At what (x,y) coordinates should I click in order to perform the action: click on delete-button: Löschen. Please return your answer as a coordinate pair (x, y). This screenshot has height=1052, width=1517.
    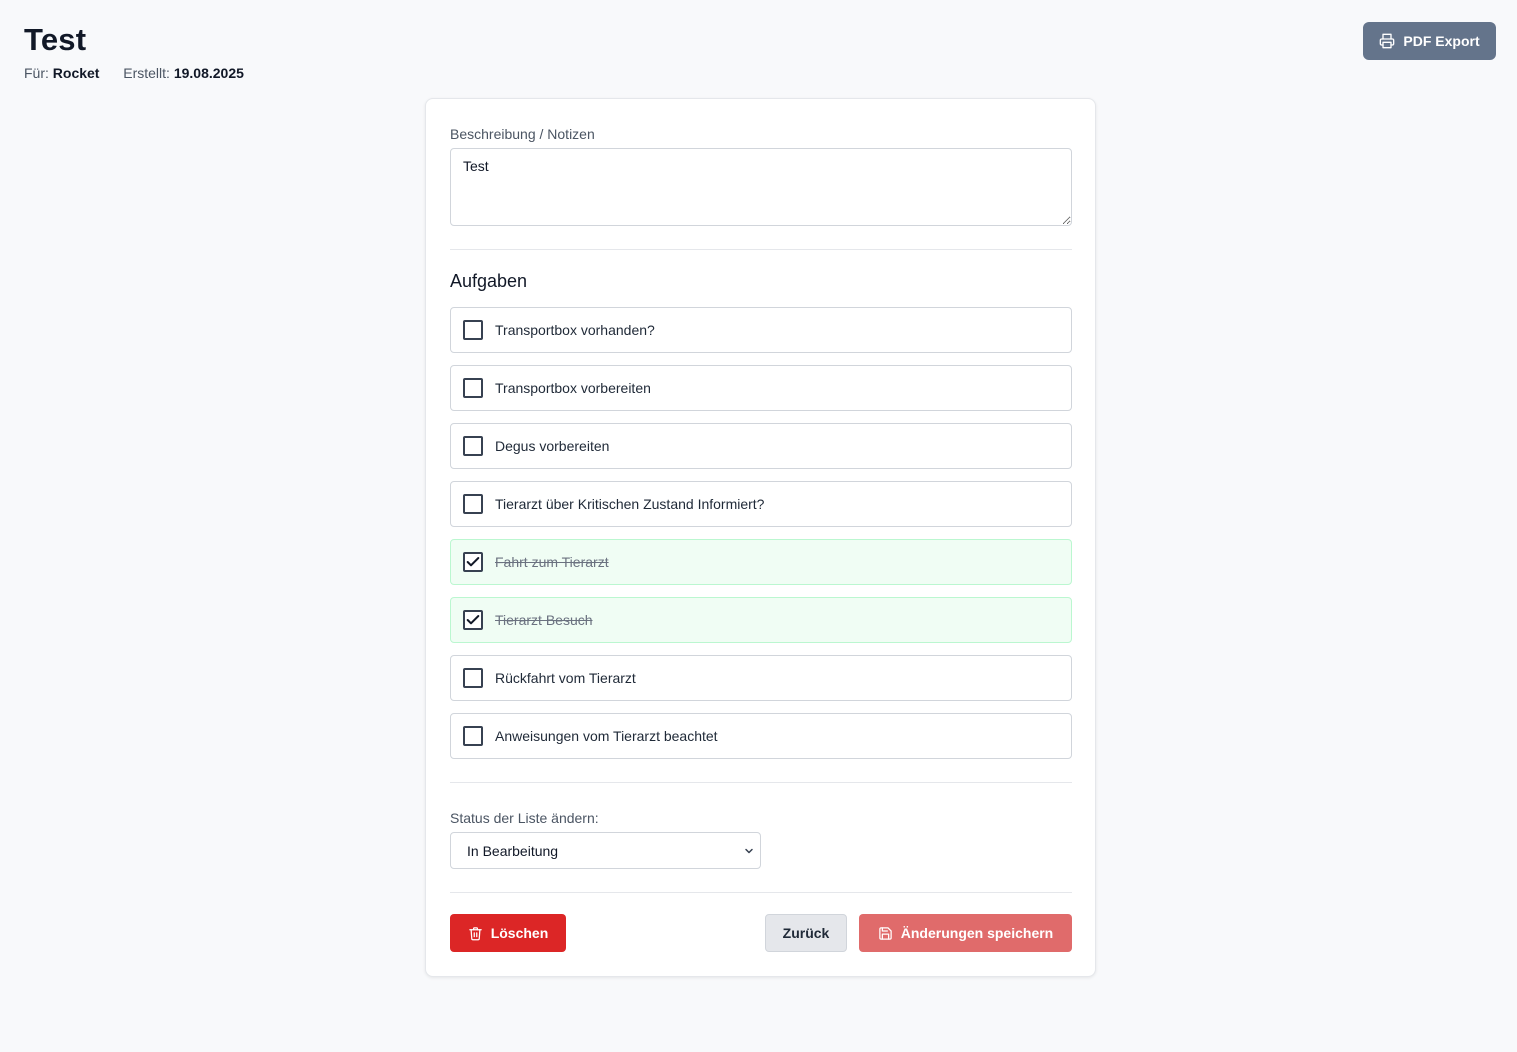
    Looking at the image, I should click on (508, 933).